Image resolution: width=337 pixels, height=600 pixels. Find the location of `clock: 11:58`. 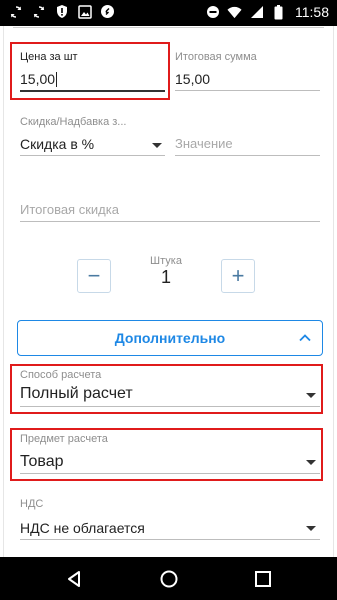

clock: 11:58 is located at coordinates (312, 12).